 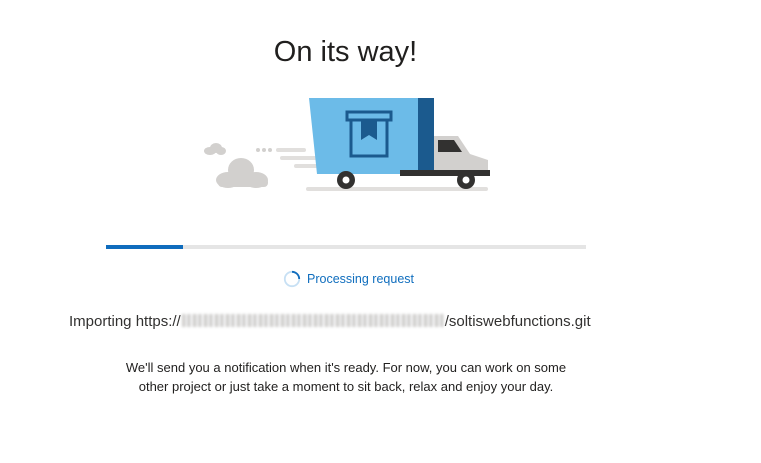 I want to click on import-prefix: Importing https://, so click(x=125, y=321).